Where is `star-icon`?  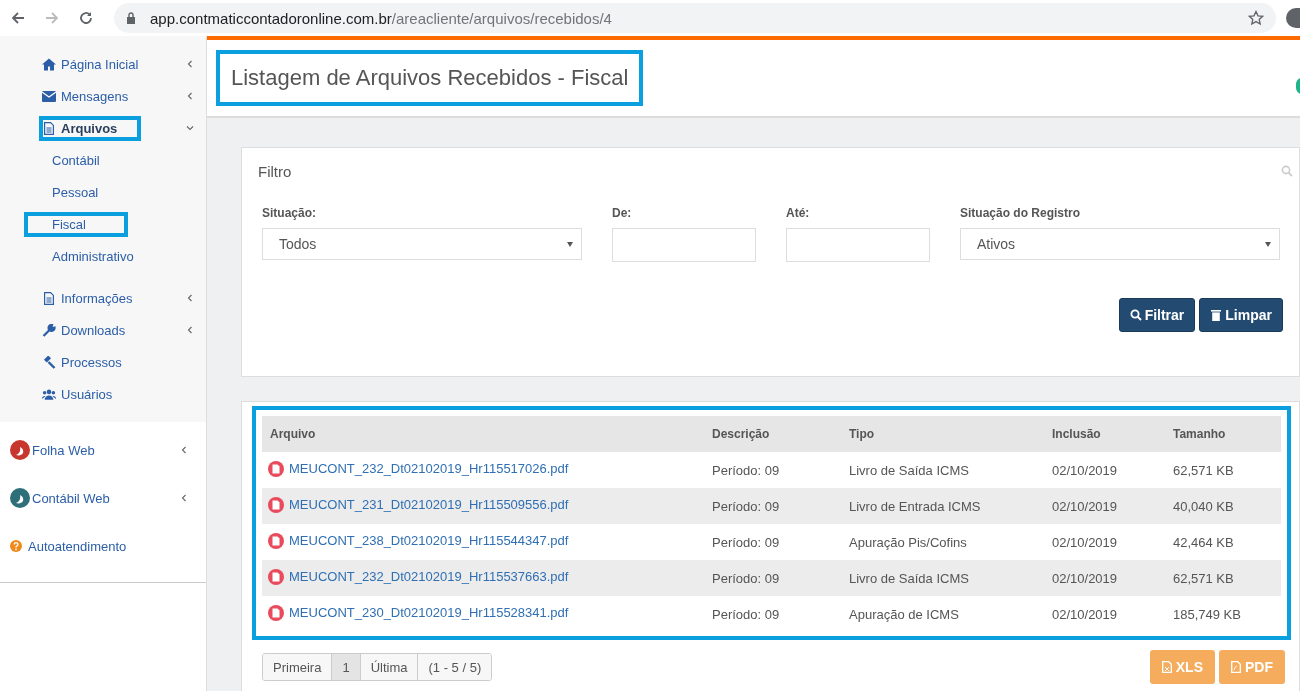 star-icon is located at coordinates (1256, 18).